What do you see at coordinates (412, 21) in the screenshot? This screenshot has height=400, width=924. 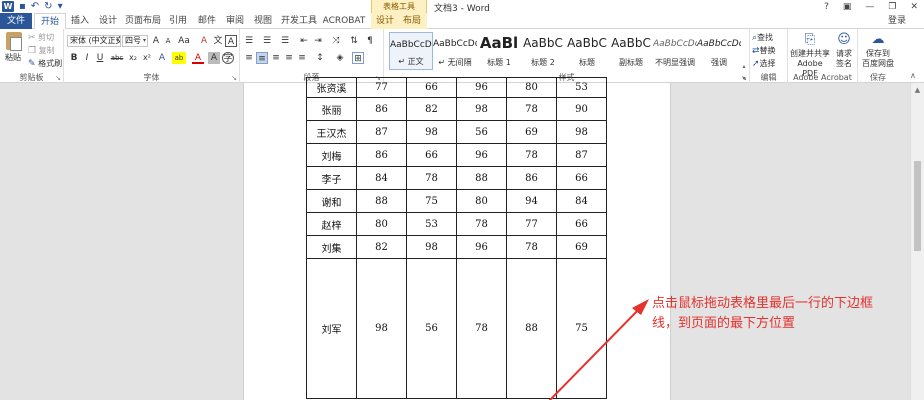 I see `tab-table-layout: 布局` at bounding box center [412, 21].